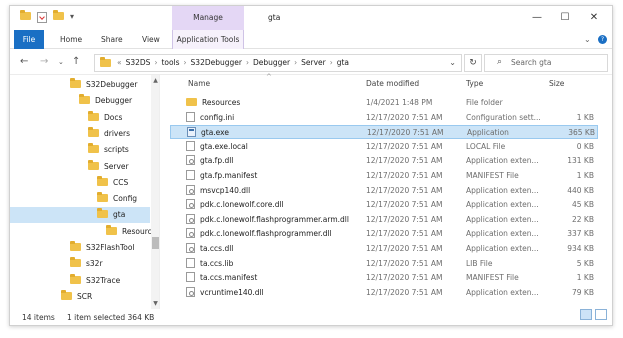 The height and width of the screenshot is (338, 623). I want to click on nav-item-ccs: CCS, so click(80, 183).